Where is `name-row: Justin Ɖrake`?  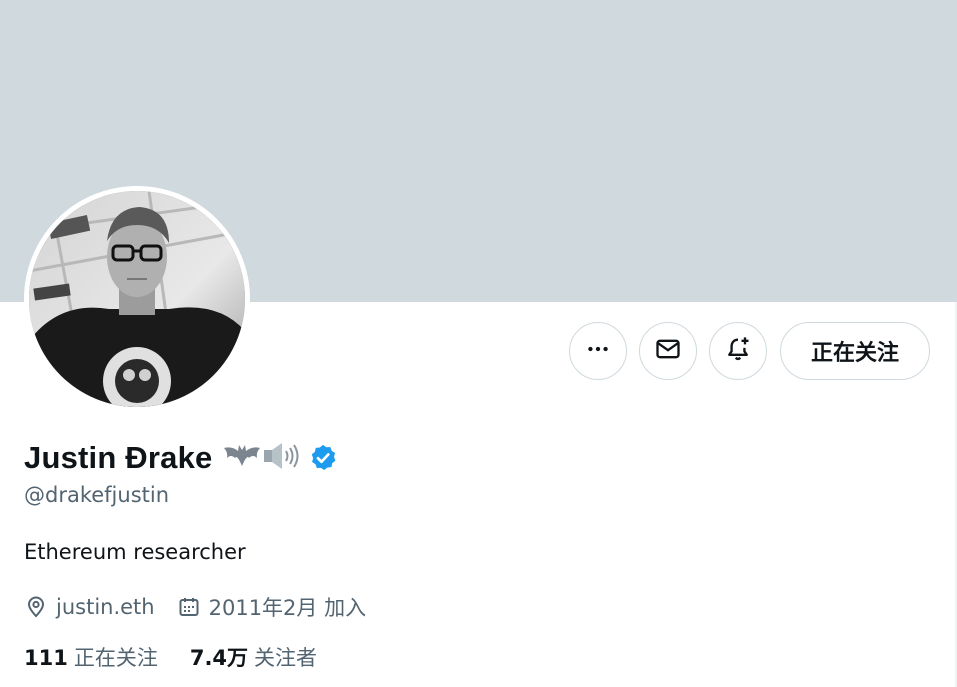 name-row: Justin Ɖrake is located at coordinates (181, 458).